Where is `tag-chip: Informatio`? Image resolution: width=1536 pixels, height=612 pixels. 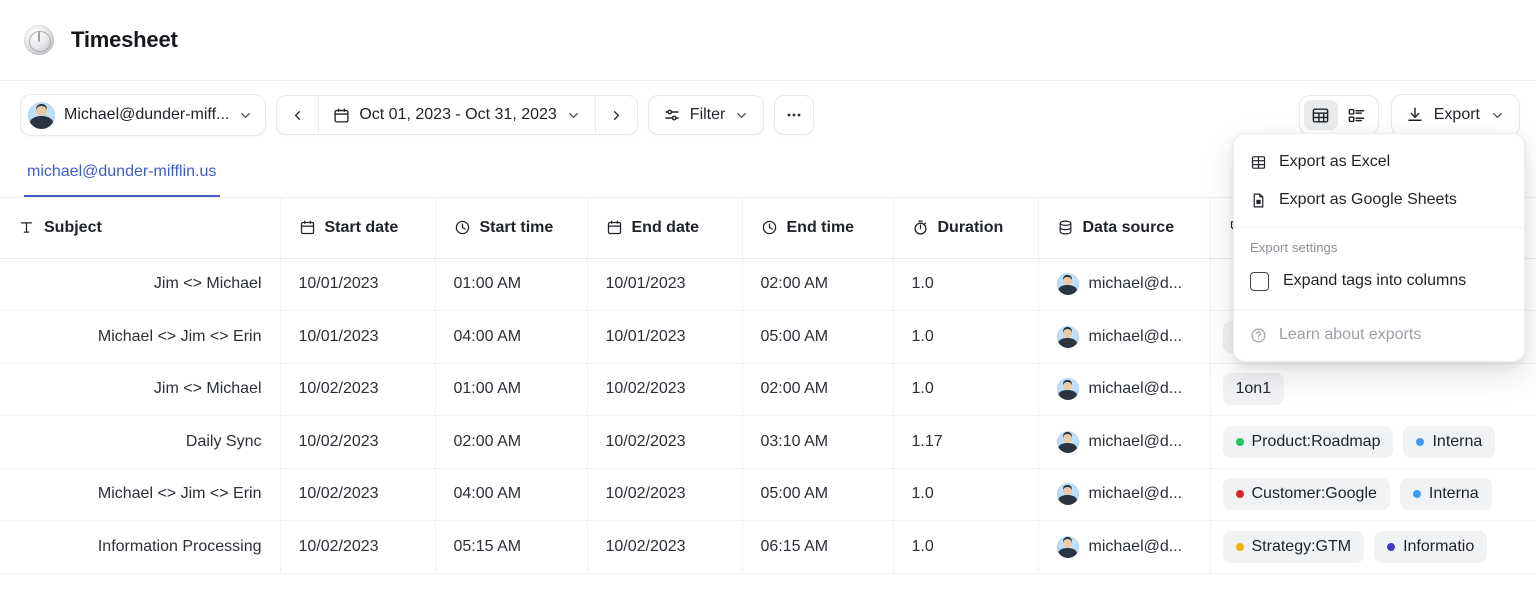
tag-chip: Informatio is located at coordinates (1431, 546).